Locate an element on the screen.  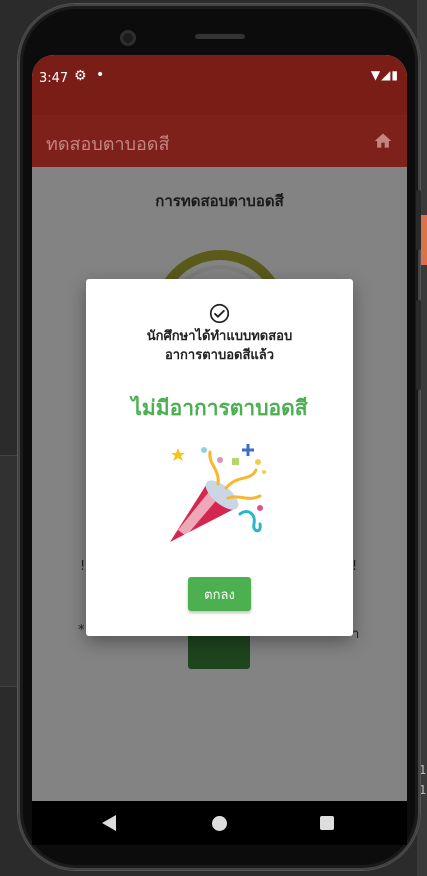
status-time: 3:47 is located at coordinates (54, 78).